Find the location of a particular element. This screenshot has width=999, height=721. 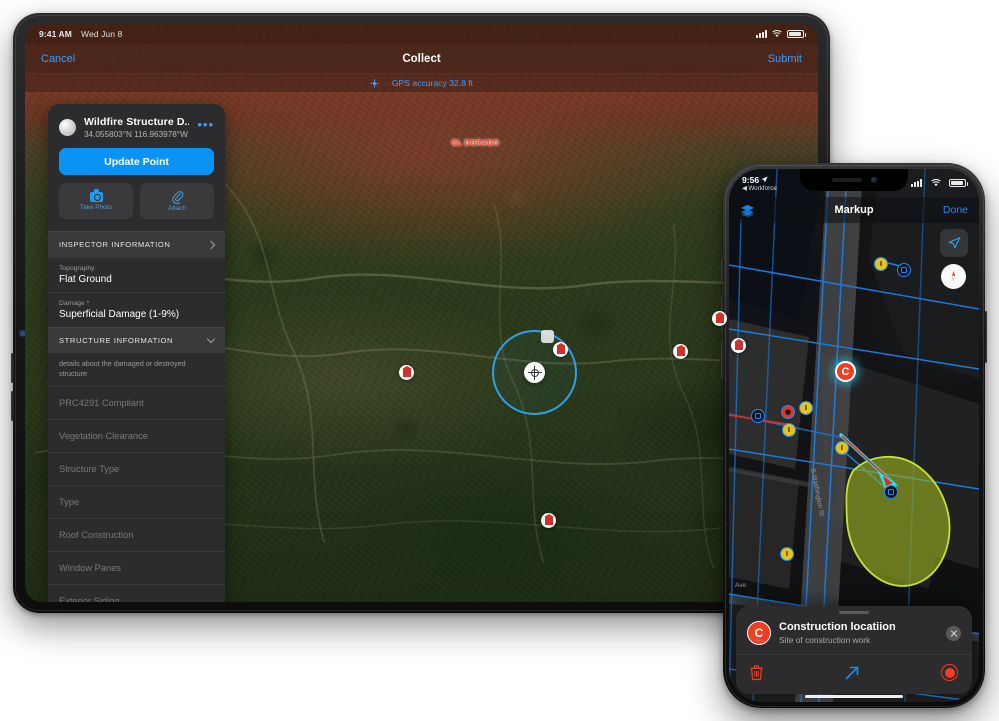

home-indicator is located at coordinates (854, 696).